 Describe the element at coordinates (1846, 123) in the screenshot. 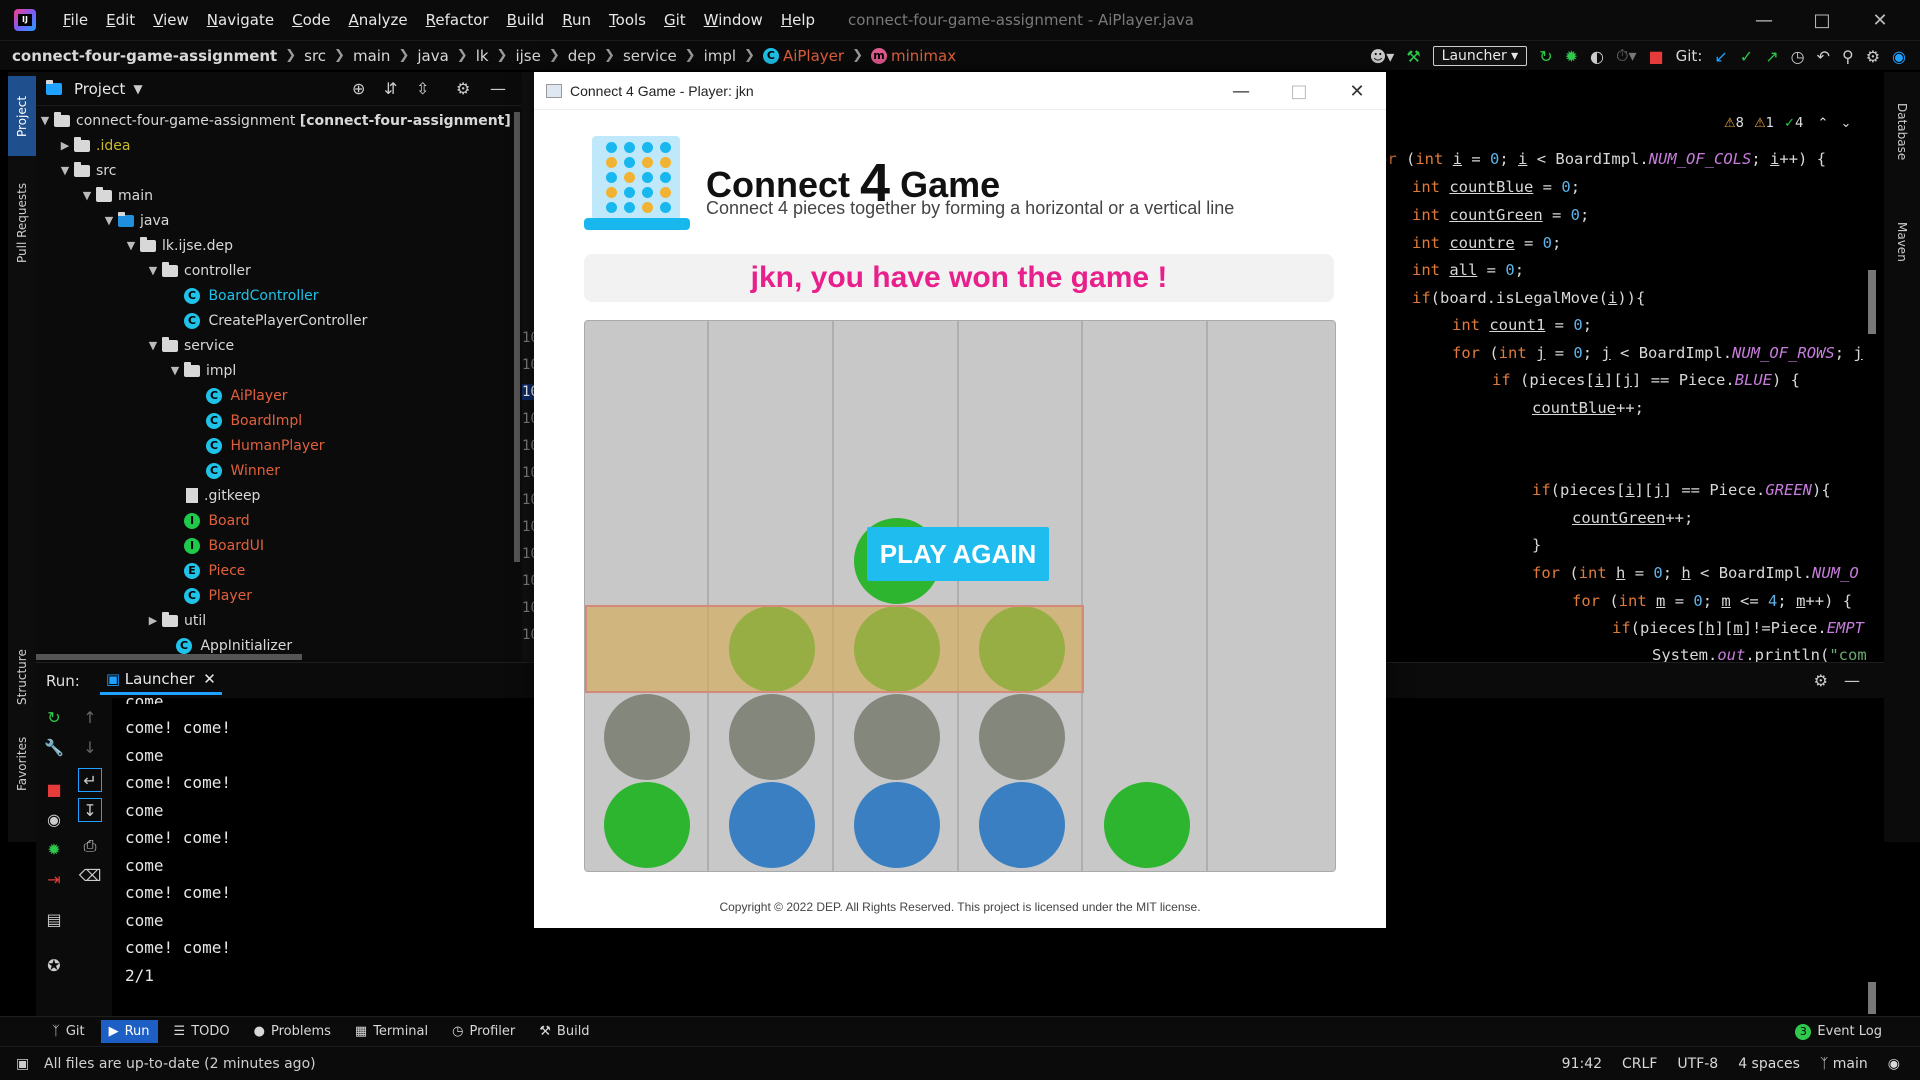

I see `chevron-down-icon: ⌄` at that location.